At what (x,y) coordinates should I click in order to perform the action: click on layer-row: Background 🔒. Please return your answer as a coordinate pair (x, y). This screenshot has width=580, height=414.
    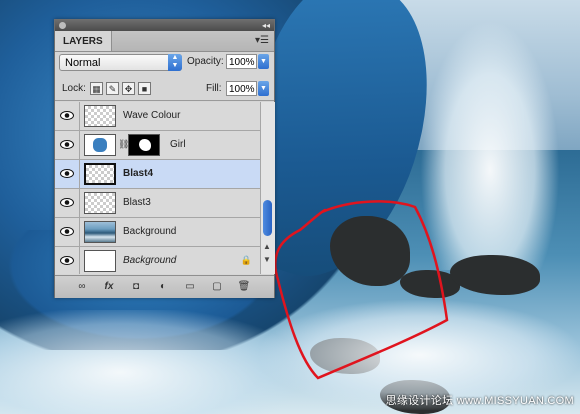
    Looking at the image, I should click on (157, 260).